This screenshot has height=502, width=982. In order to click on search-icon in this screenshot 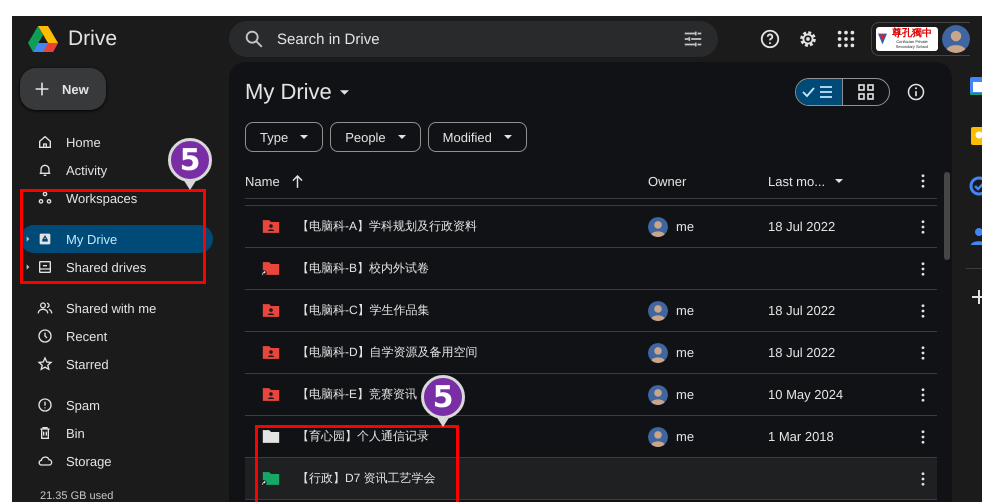, I will do `click(254, 39)`.